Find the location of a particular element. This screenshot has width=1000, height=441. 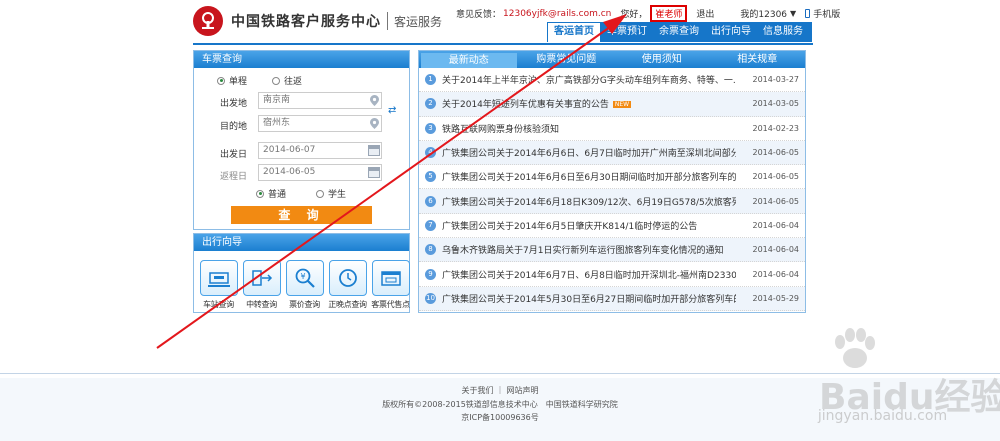

radio-normal is located at coordinates (260, 193).